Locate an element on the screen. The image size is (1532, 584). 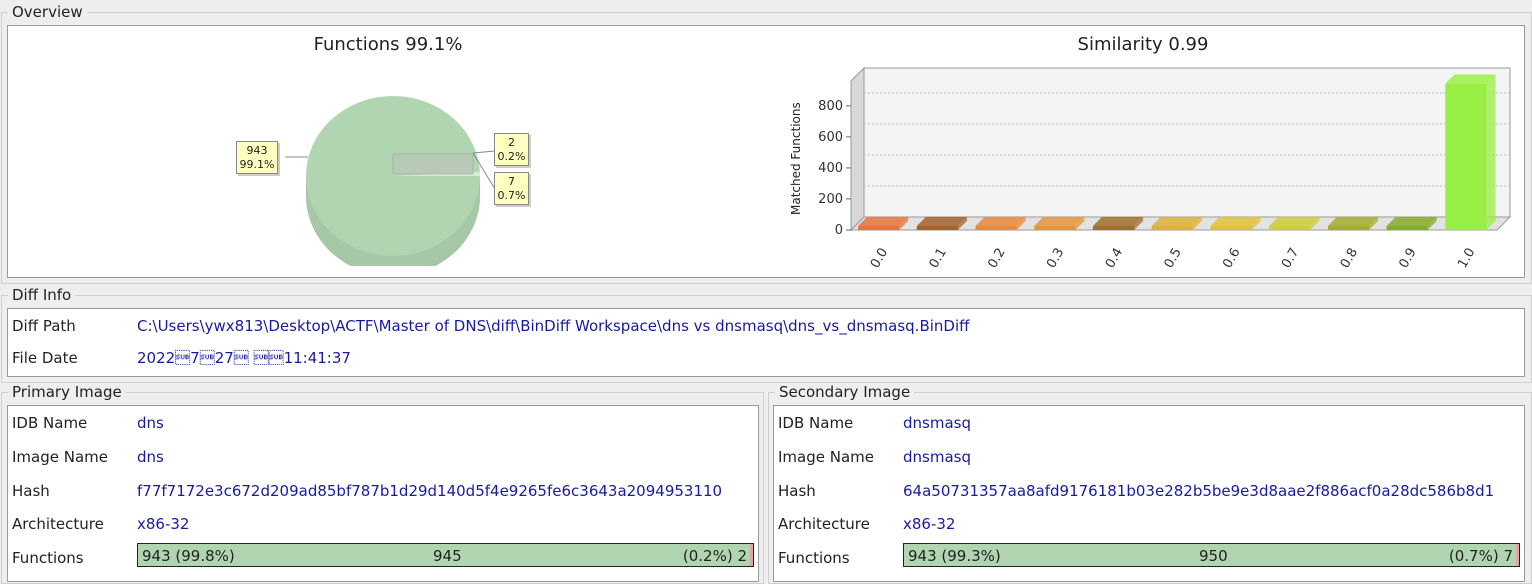
bar-0.8 is located at coordinates (1348, 228).